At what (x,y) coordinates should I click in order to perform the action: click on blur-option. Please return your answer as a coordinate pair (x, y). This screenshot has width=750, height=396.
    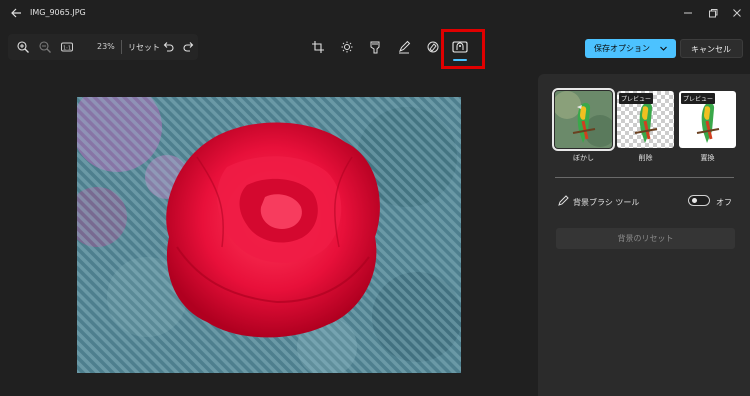
    Looking at the image, I should click on (583, 119).